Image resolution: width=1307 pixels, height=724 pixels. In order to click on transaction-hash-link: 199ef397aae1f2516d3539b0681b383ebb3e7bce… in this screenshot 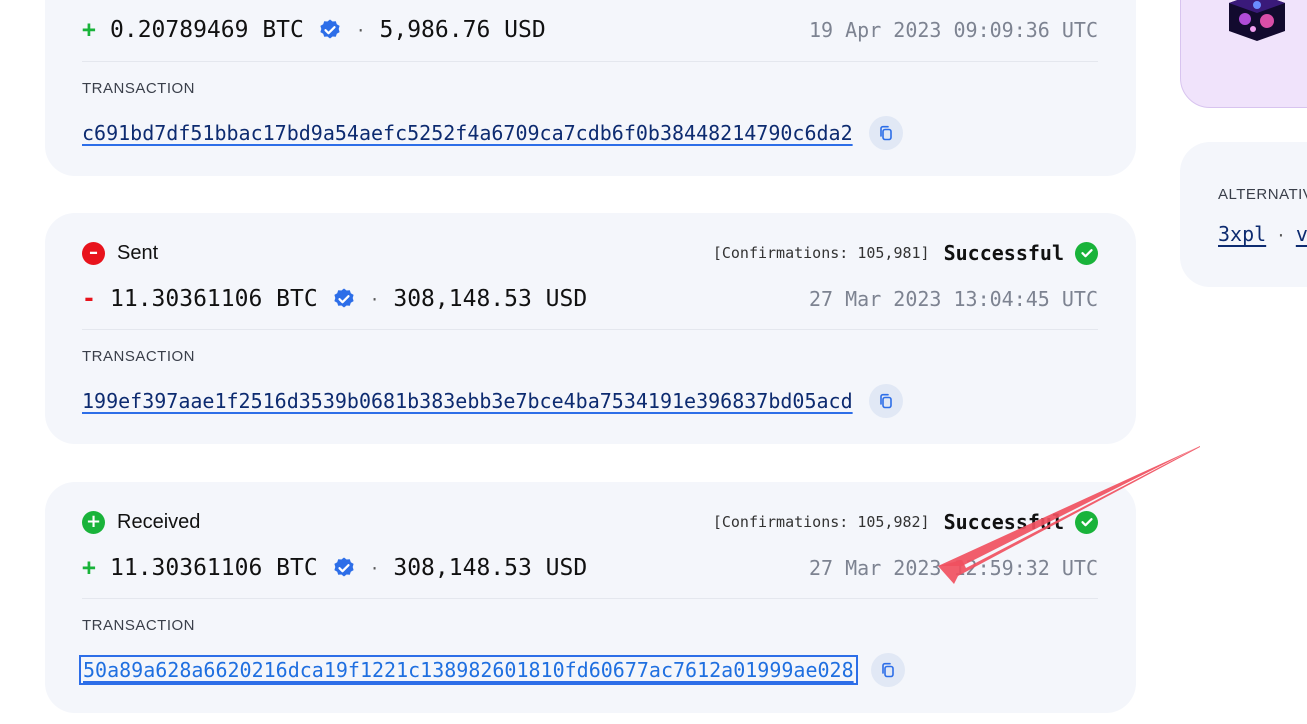, I will do `click(467, 401)`.